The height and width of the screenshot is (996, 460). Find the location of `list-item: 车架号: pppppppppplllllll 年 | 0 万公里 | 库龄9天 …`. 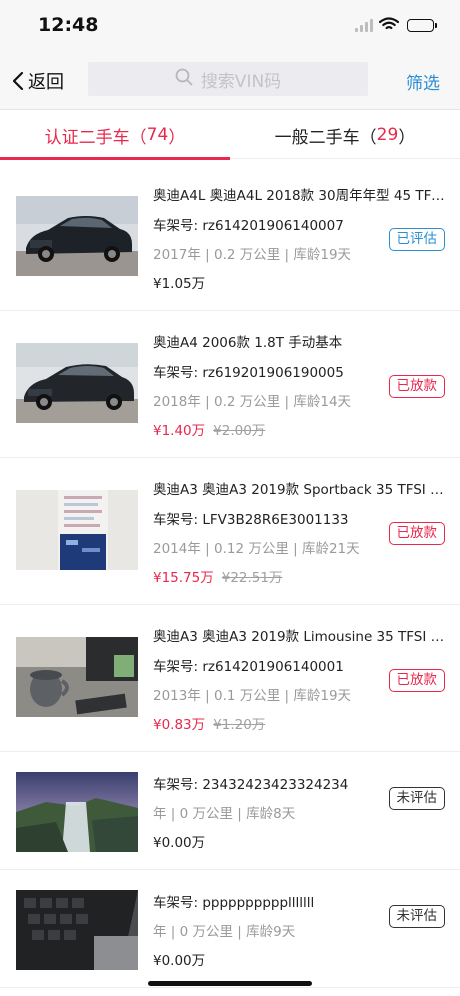

list-item: 车架号: pppppppppplllllll 年 | 0 万公里 | 库龄9天 … is located at coordinates (230, 929).